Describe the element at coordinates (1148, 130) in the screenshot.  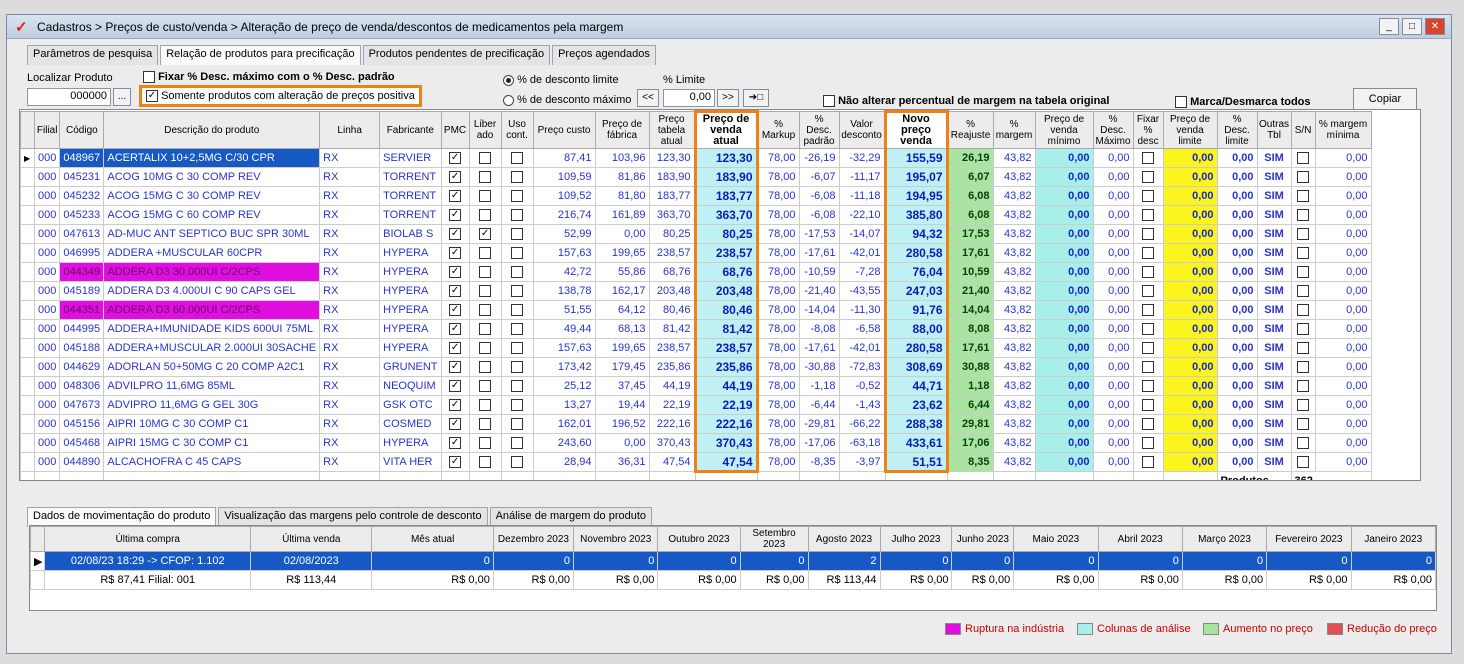
I see `column-header-20: Fixar % desc` at that location.